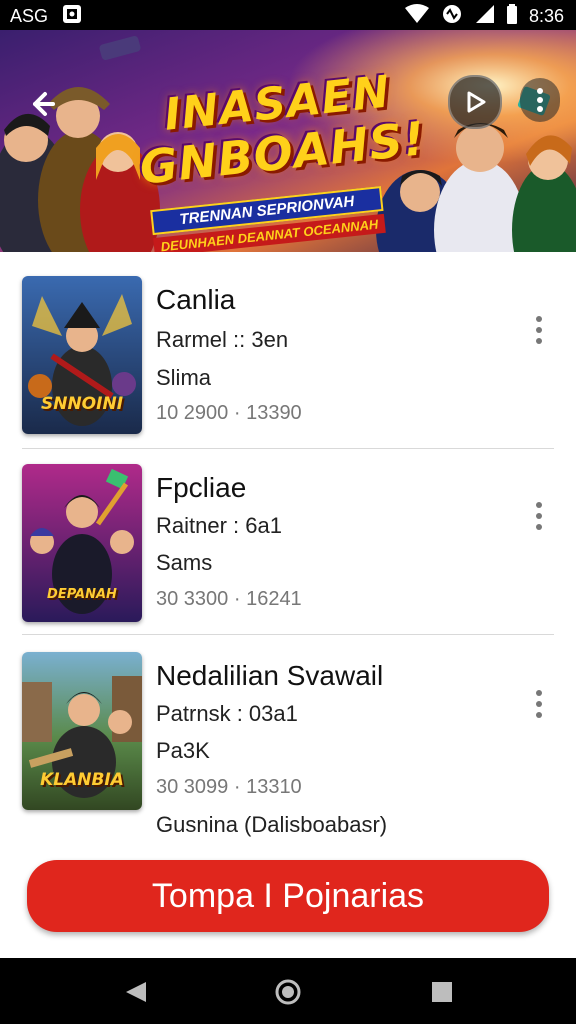  I want to click on nav-recents-icon, so click(442, 992).